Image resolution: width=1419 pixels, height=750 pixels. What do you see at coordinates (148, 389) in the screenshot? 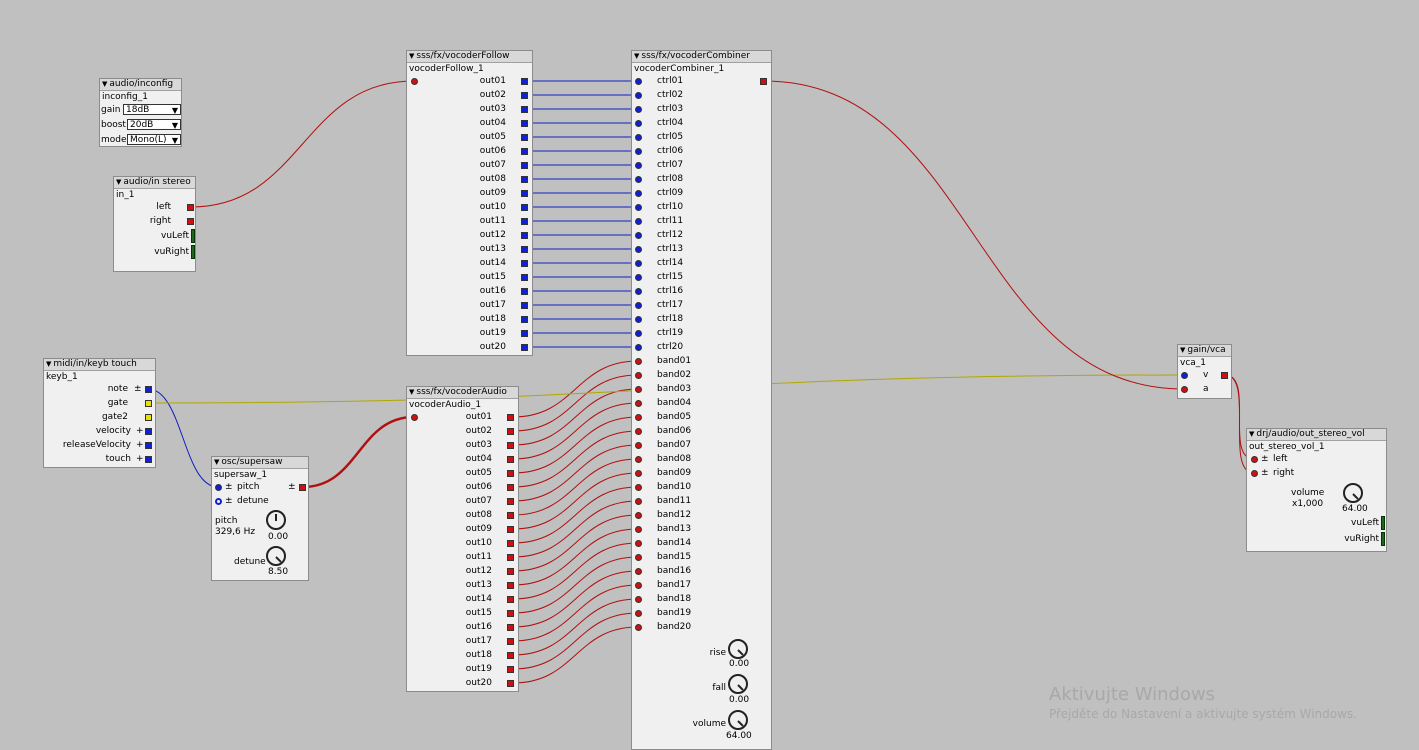
I see `outlet-note` at bounding box center [148, 389].